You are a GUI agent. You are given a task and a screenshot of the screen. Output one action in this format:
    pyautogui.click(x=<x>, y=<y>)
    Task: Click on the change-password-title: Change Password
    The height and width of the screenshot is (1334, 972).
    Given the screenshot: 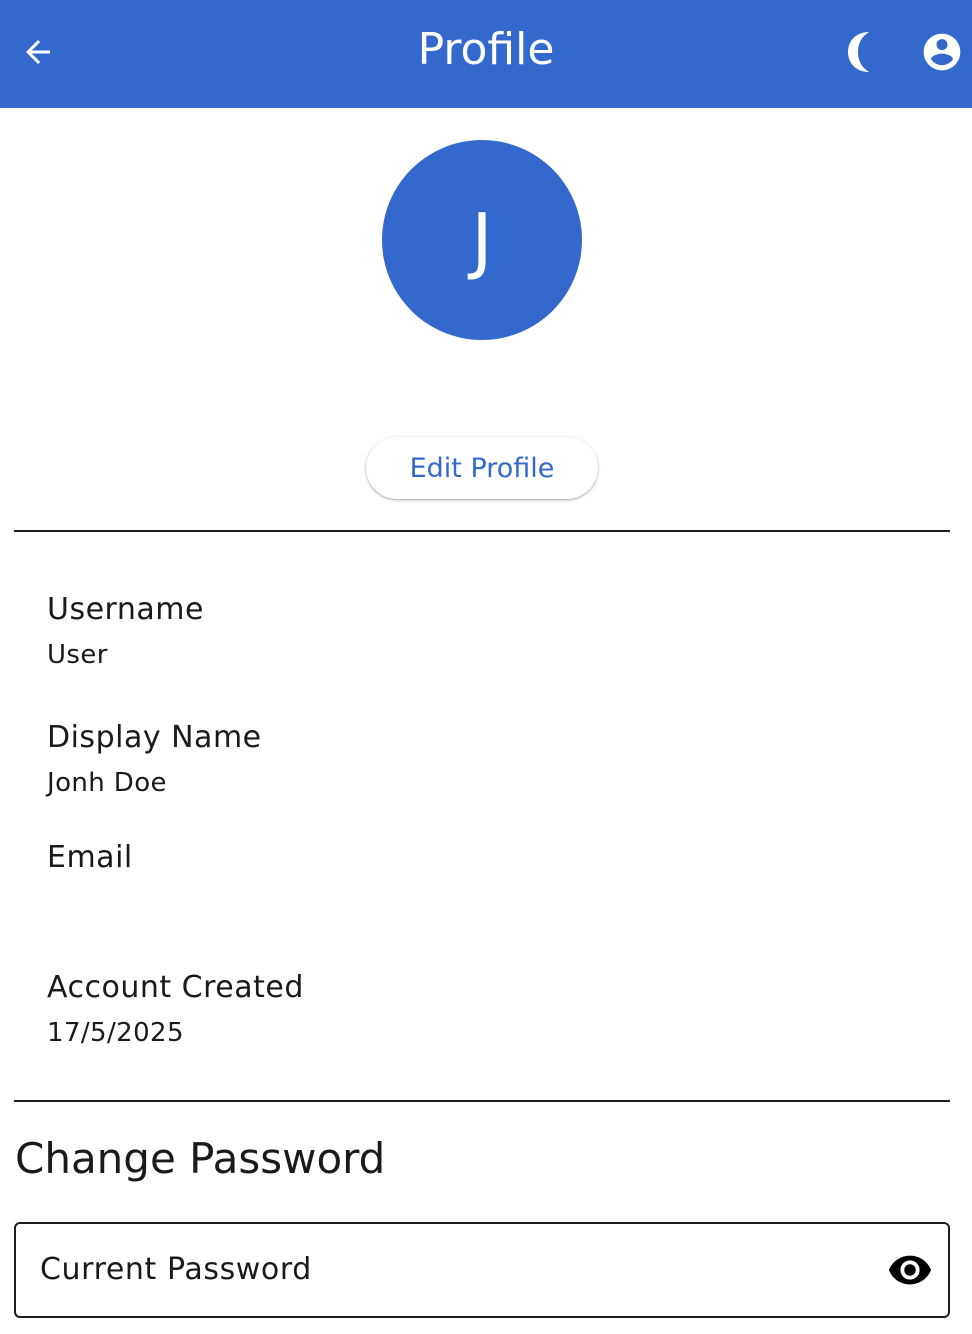 What is the action you would take?
    pyautogui.click(x=200, y=1158)
    